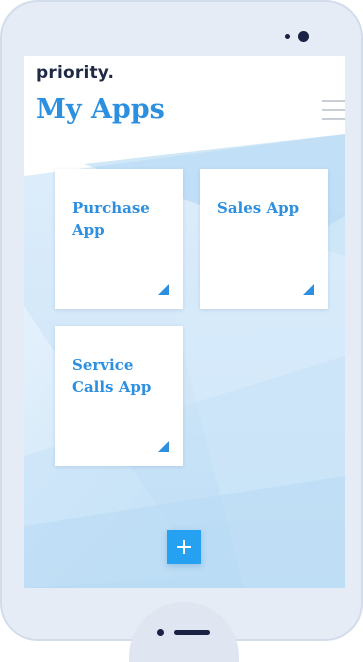  I want to click on tile-label: Sales App, so click(258, 208).